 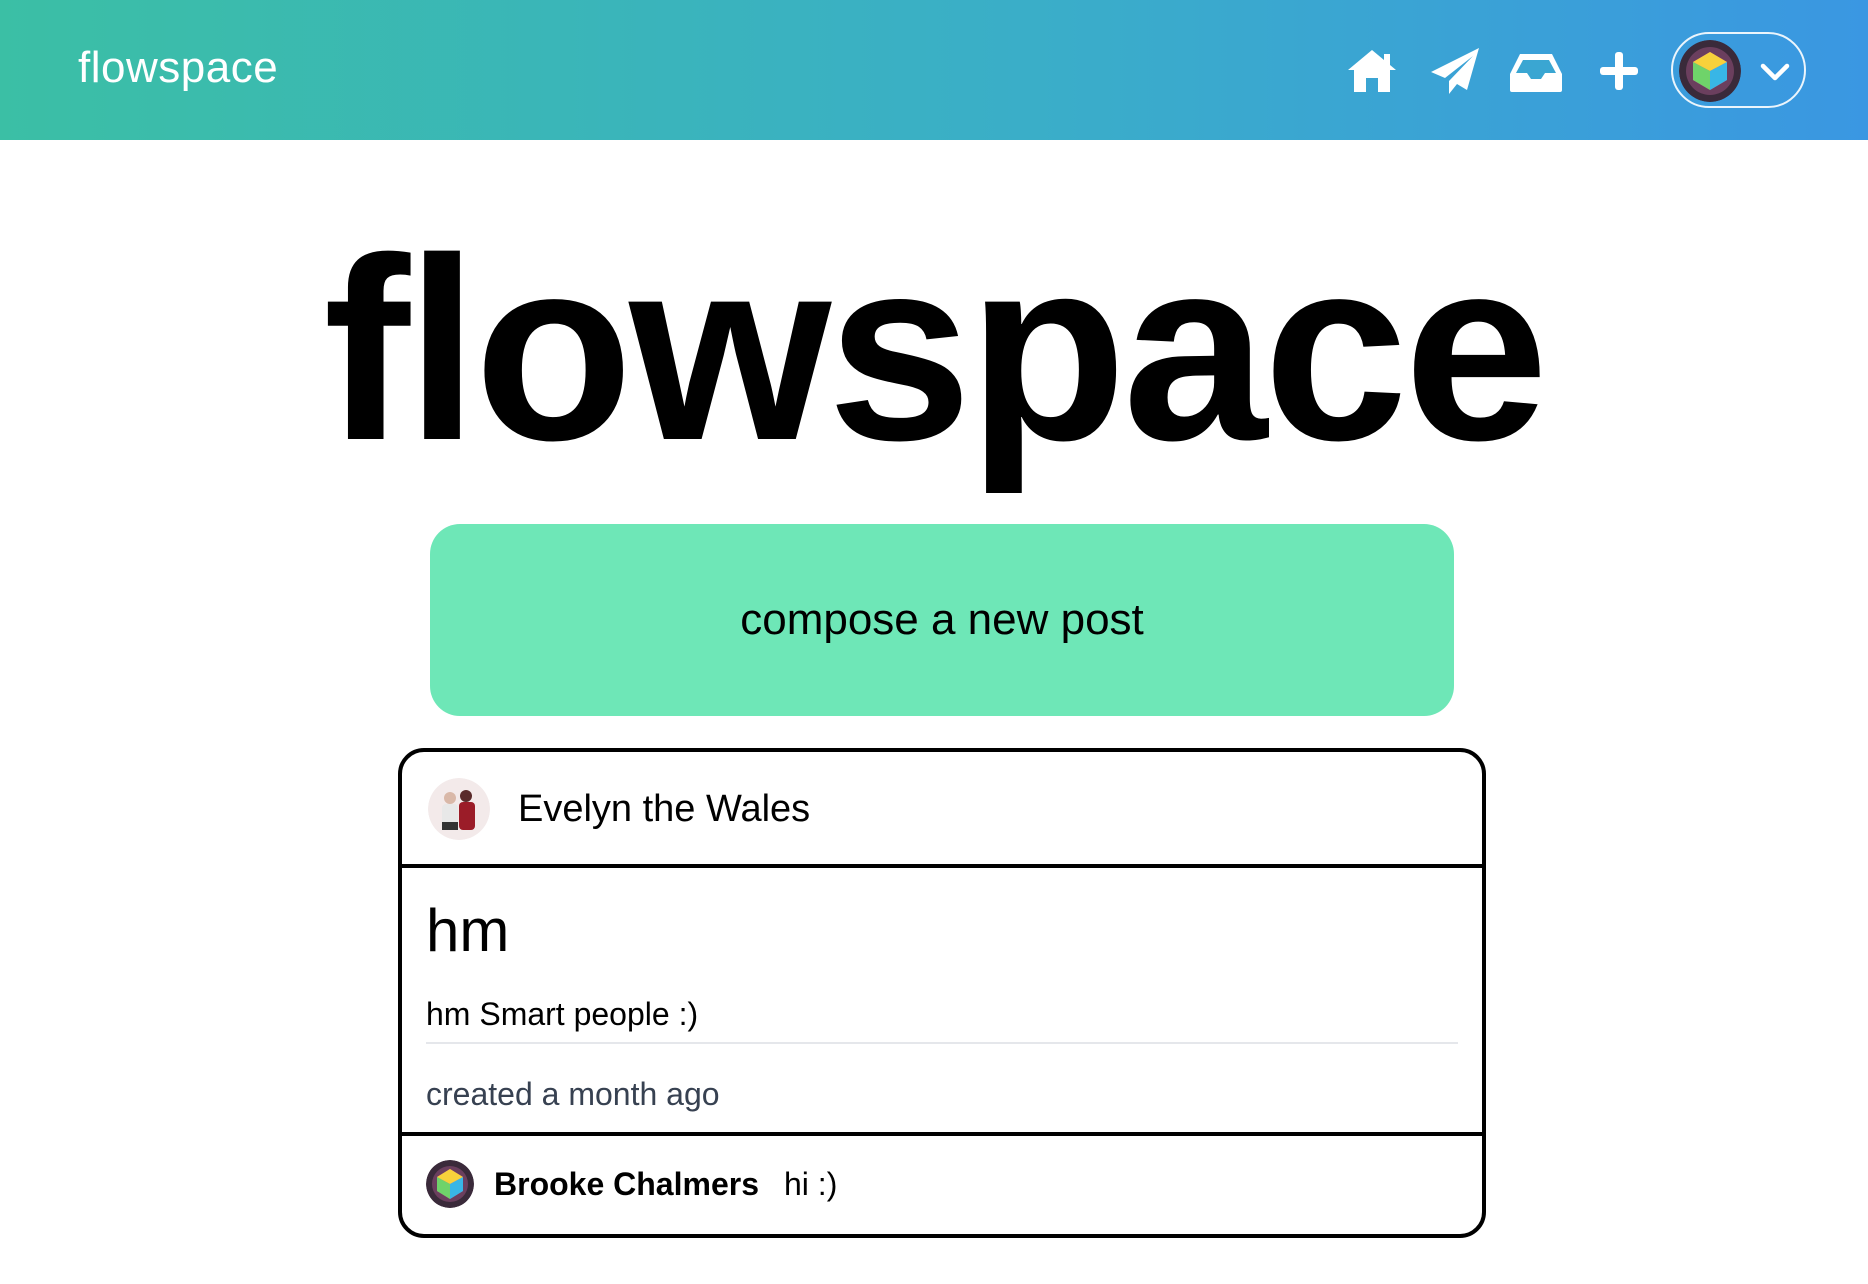 I want to click on page-title: flowspace, so click(x=935, y=350).